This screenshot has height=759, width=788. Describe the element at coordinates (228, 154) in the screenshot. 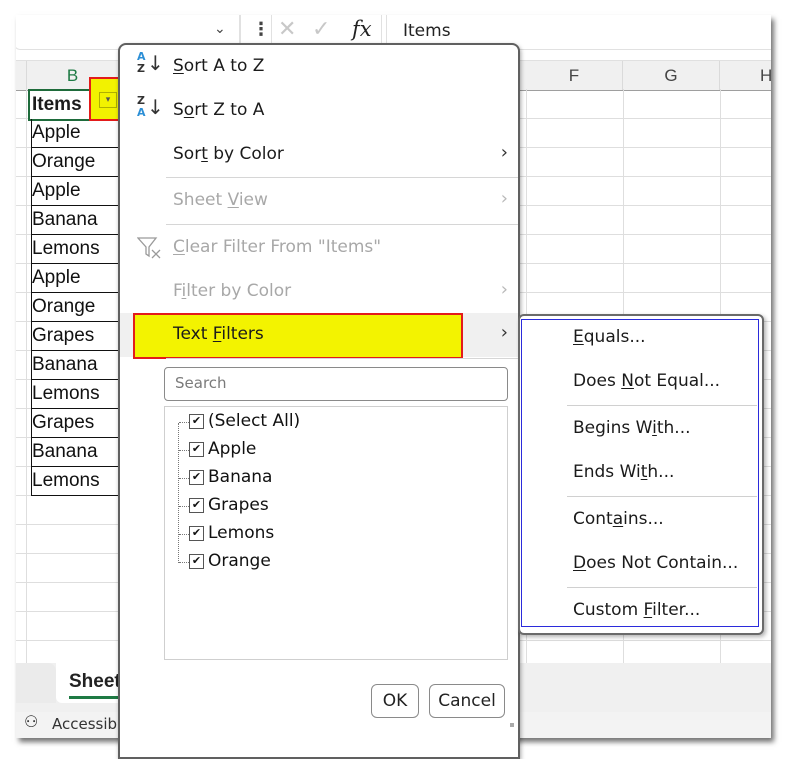

I see `menu-label: Sort by Color` at that location.